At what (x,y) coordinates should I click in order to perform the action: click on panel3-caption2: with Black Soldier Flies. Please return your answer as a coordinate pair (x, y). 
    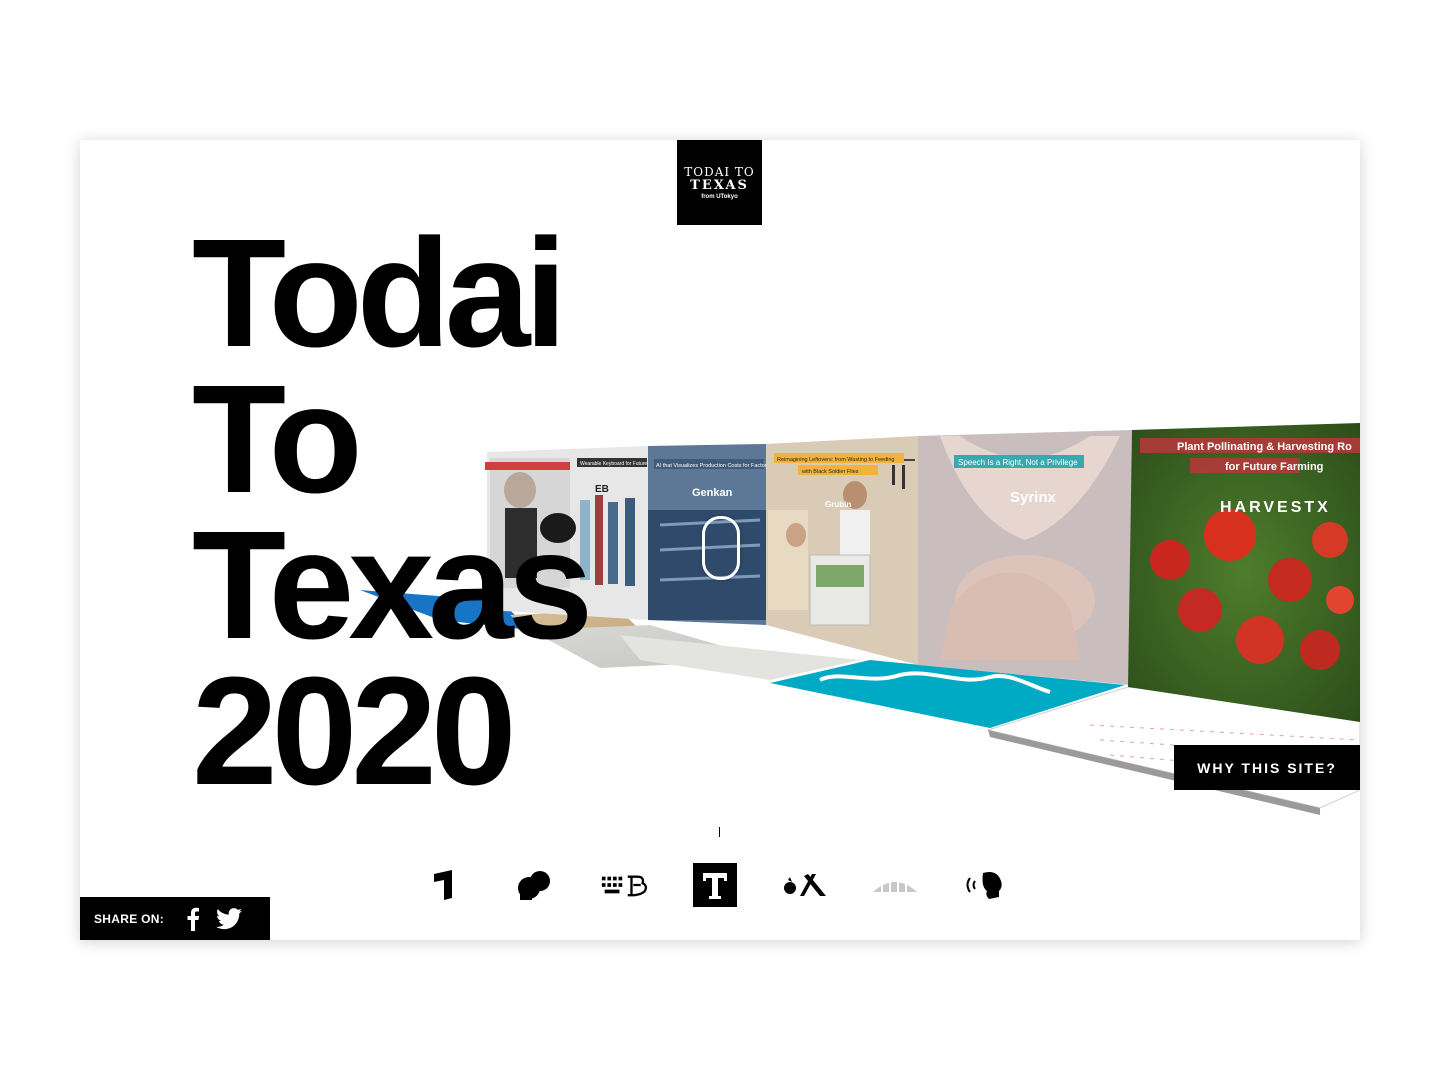
    Looking at the image, I should click on (830, 472).